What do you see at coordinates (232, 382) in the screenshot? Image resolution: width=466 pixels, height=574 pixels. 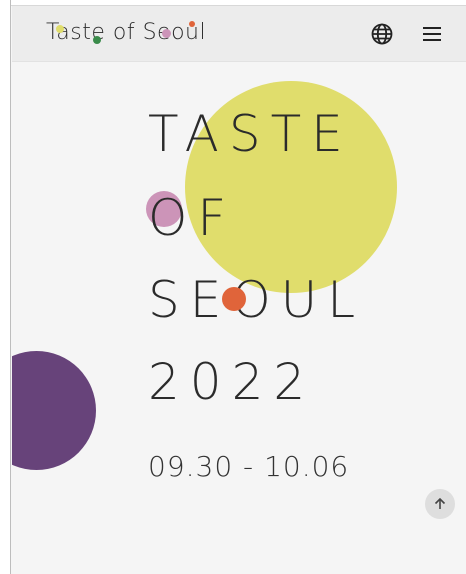 I see `hero-title-line-4: 2022` at bounding box center [232, 382].